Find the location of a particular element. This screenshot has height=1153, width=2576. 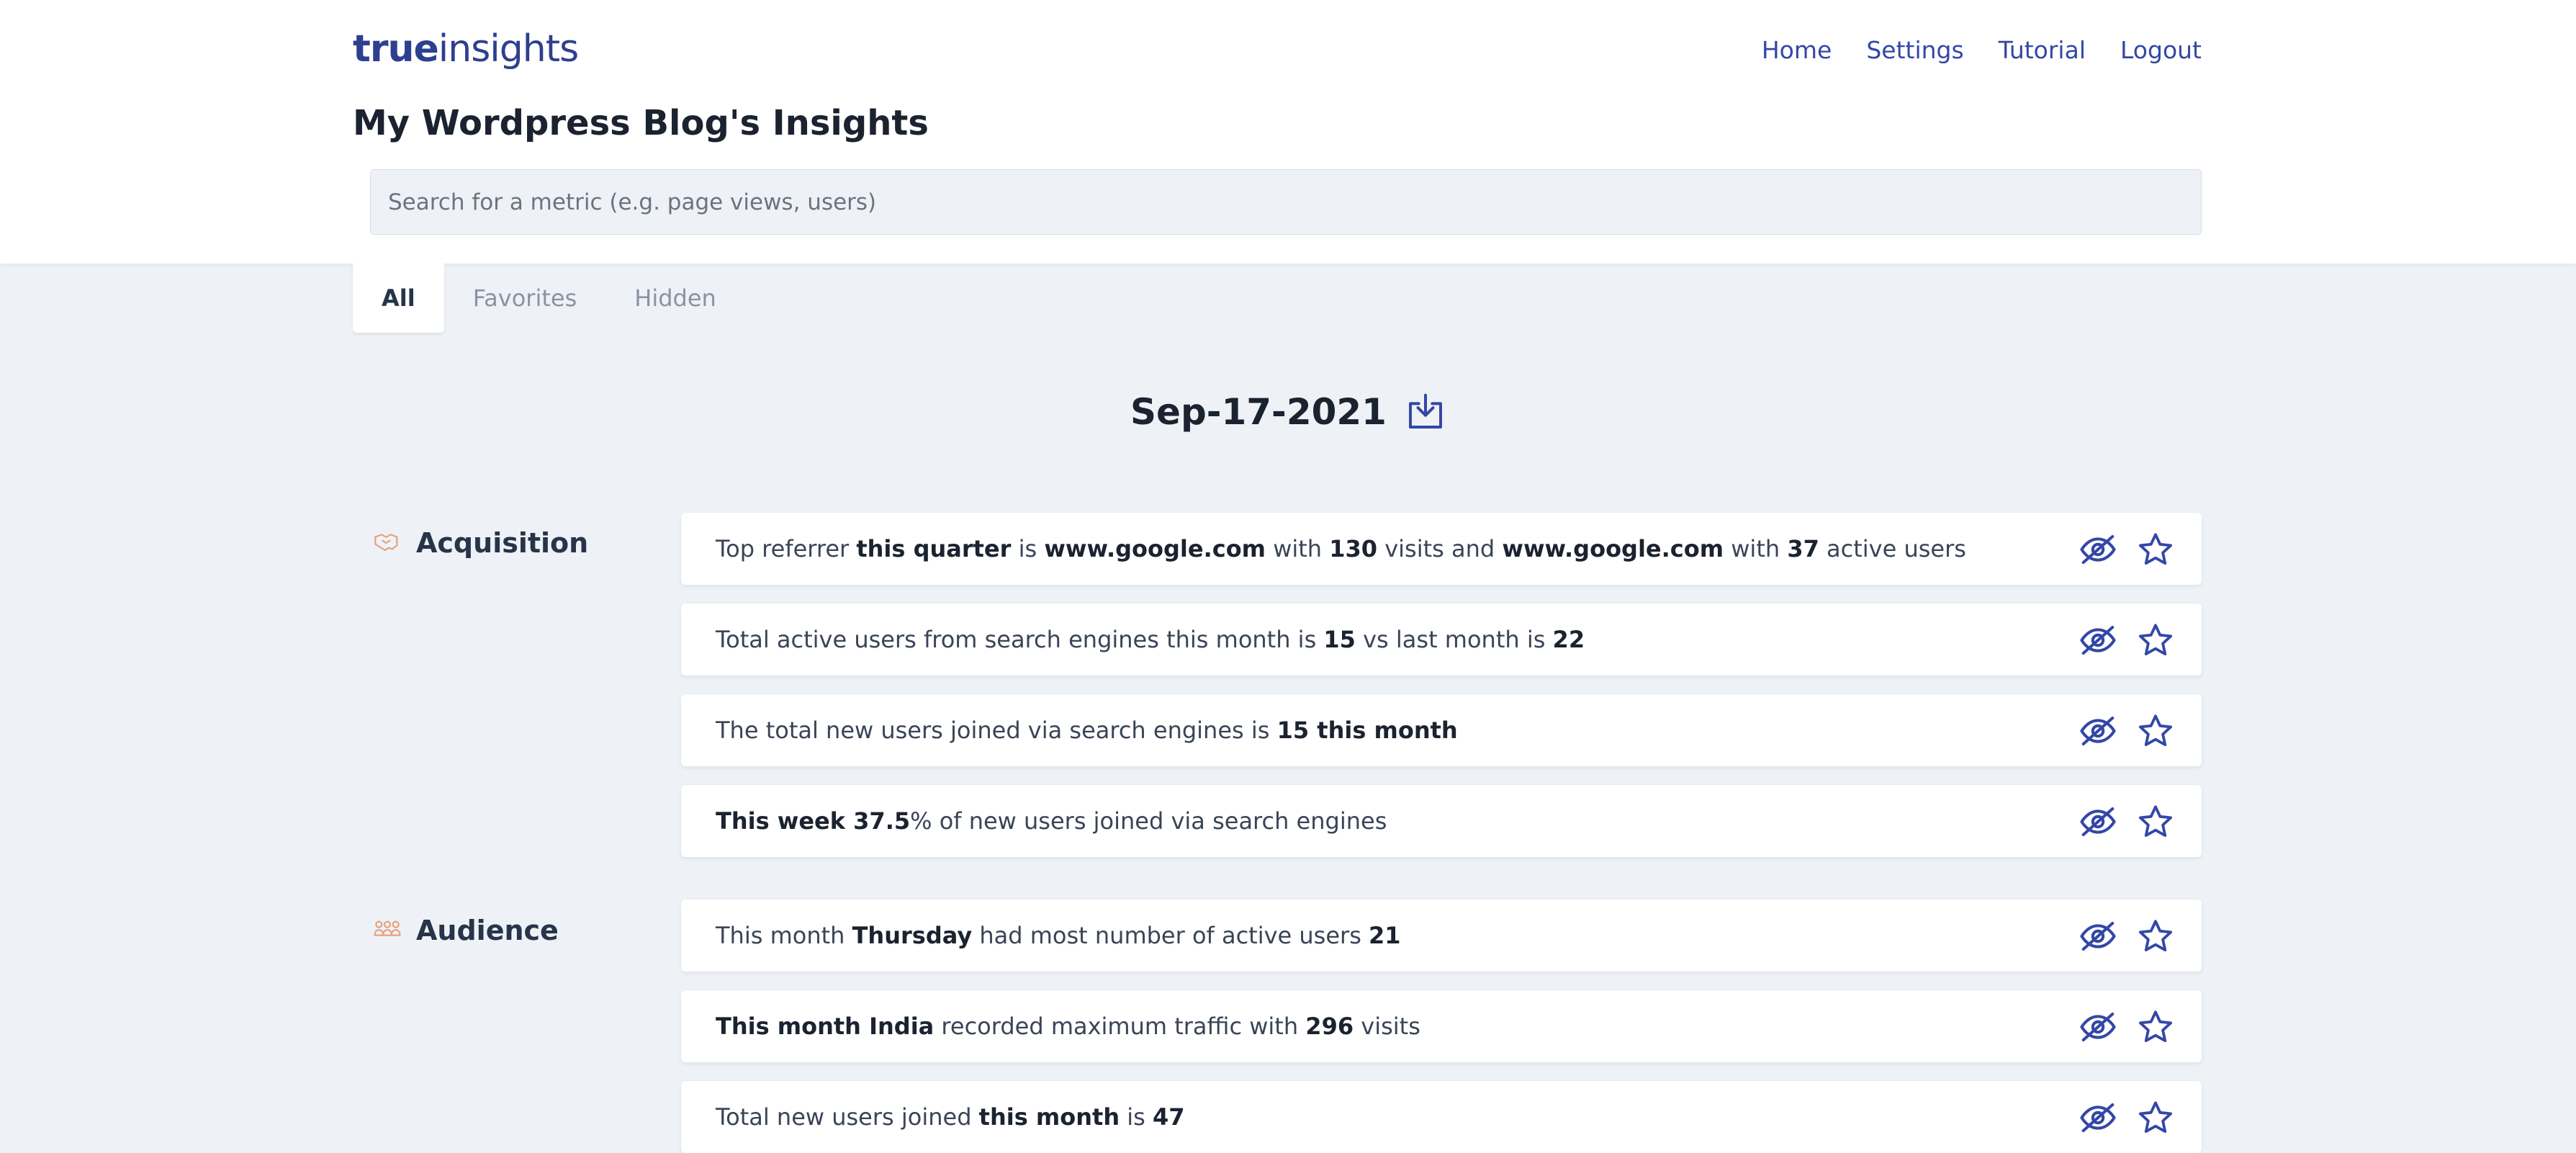

section-title: Acquisition is located at coordinates (502, 543).